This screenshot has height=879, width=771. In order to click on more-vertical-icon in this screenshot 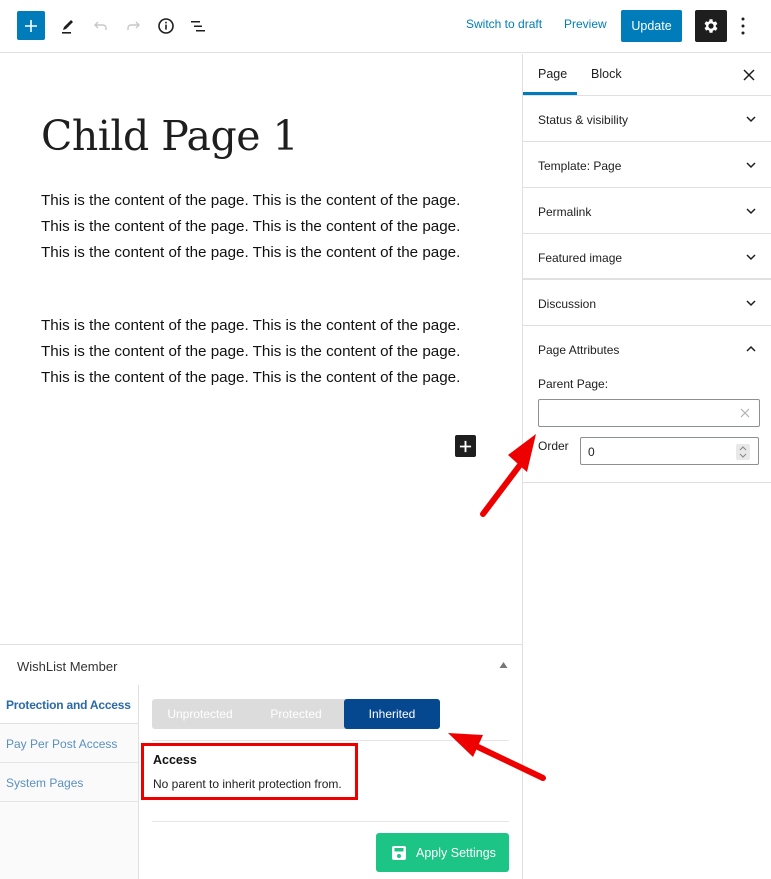, I will do `click(743, 26)`.